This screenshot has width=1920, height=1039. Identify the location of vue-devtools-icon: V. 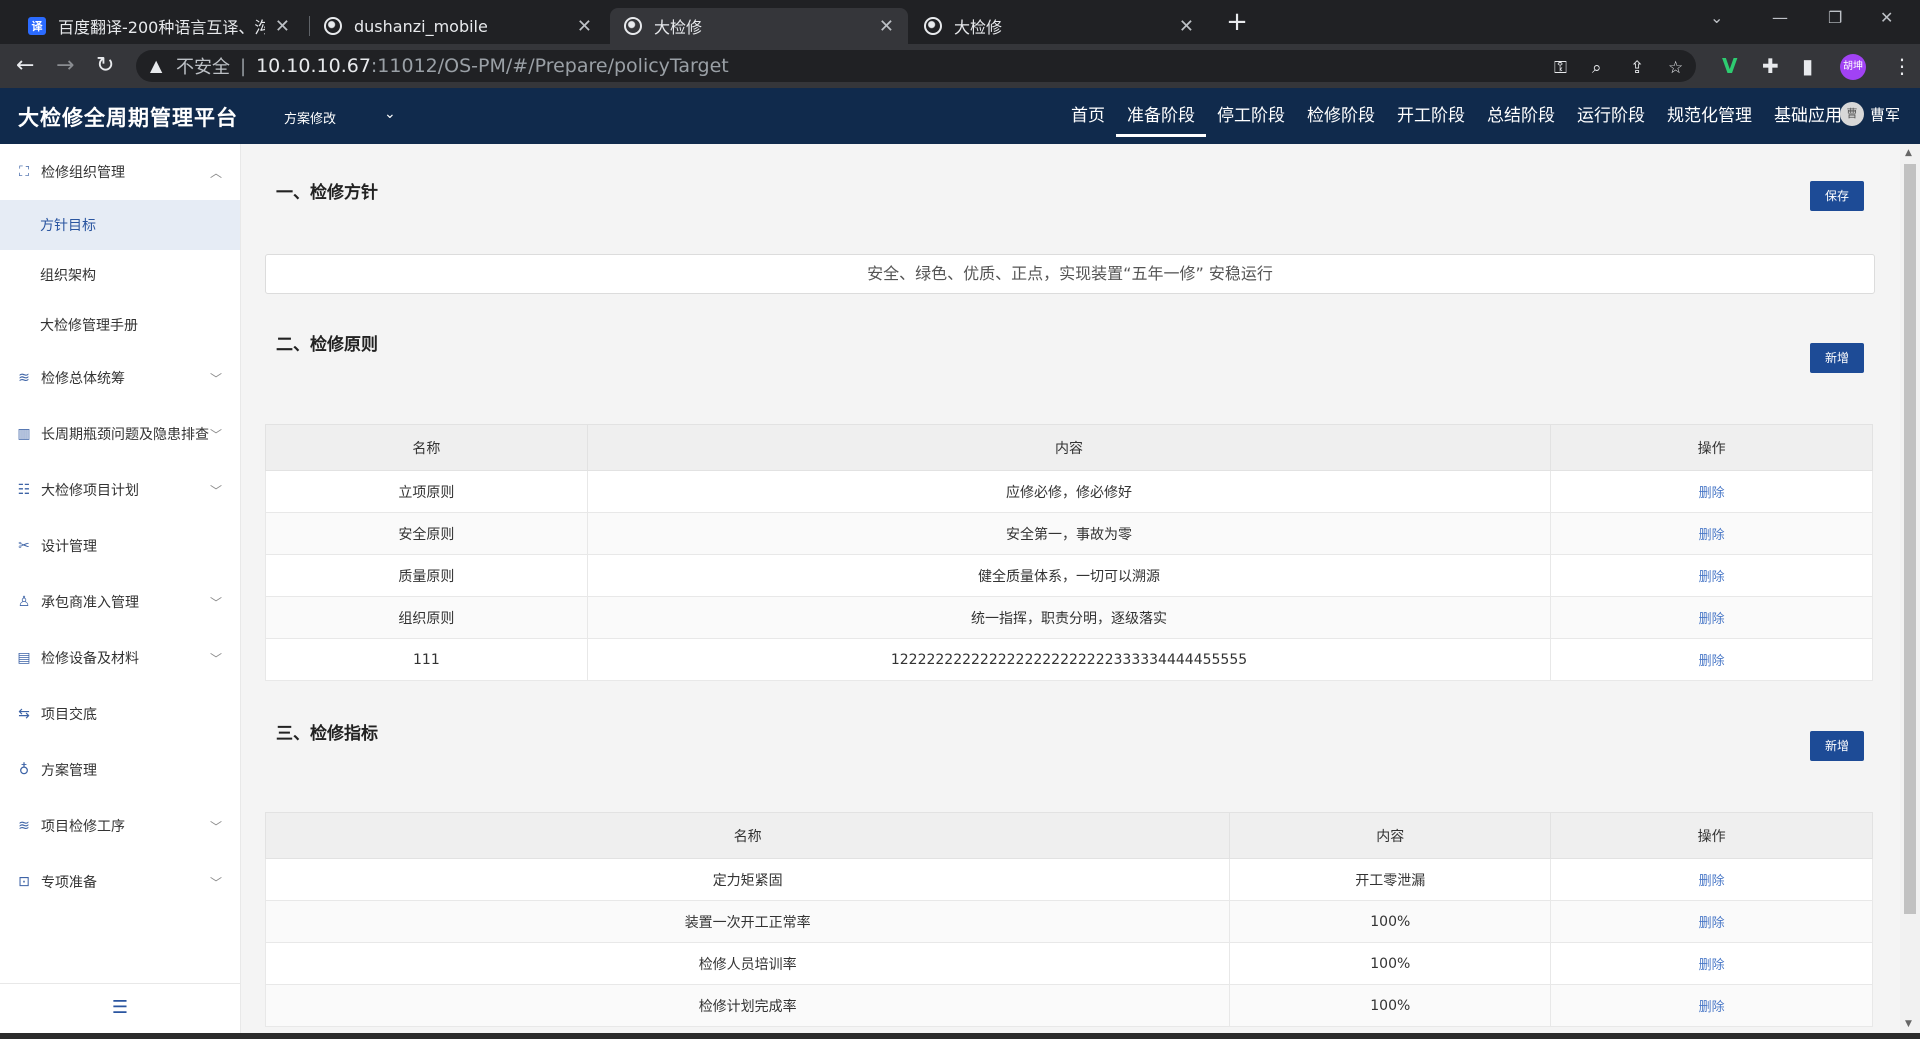
(1729, 66).